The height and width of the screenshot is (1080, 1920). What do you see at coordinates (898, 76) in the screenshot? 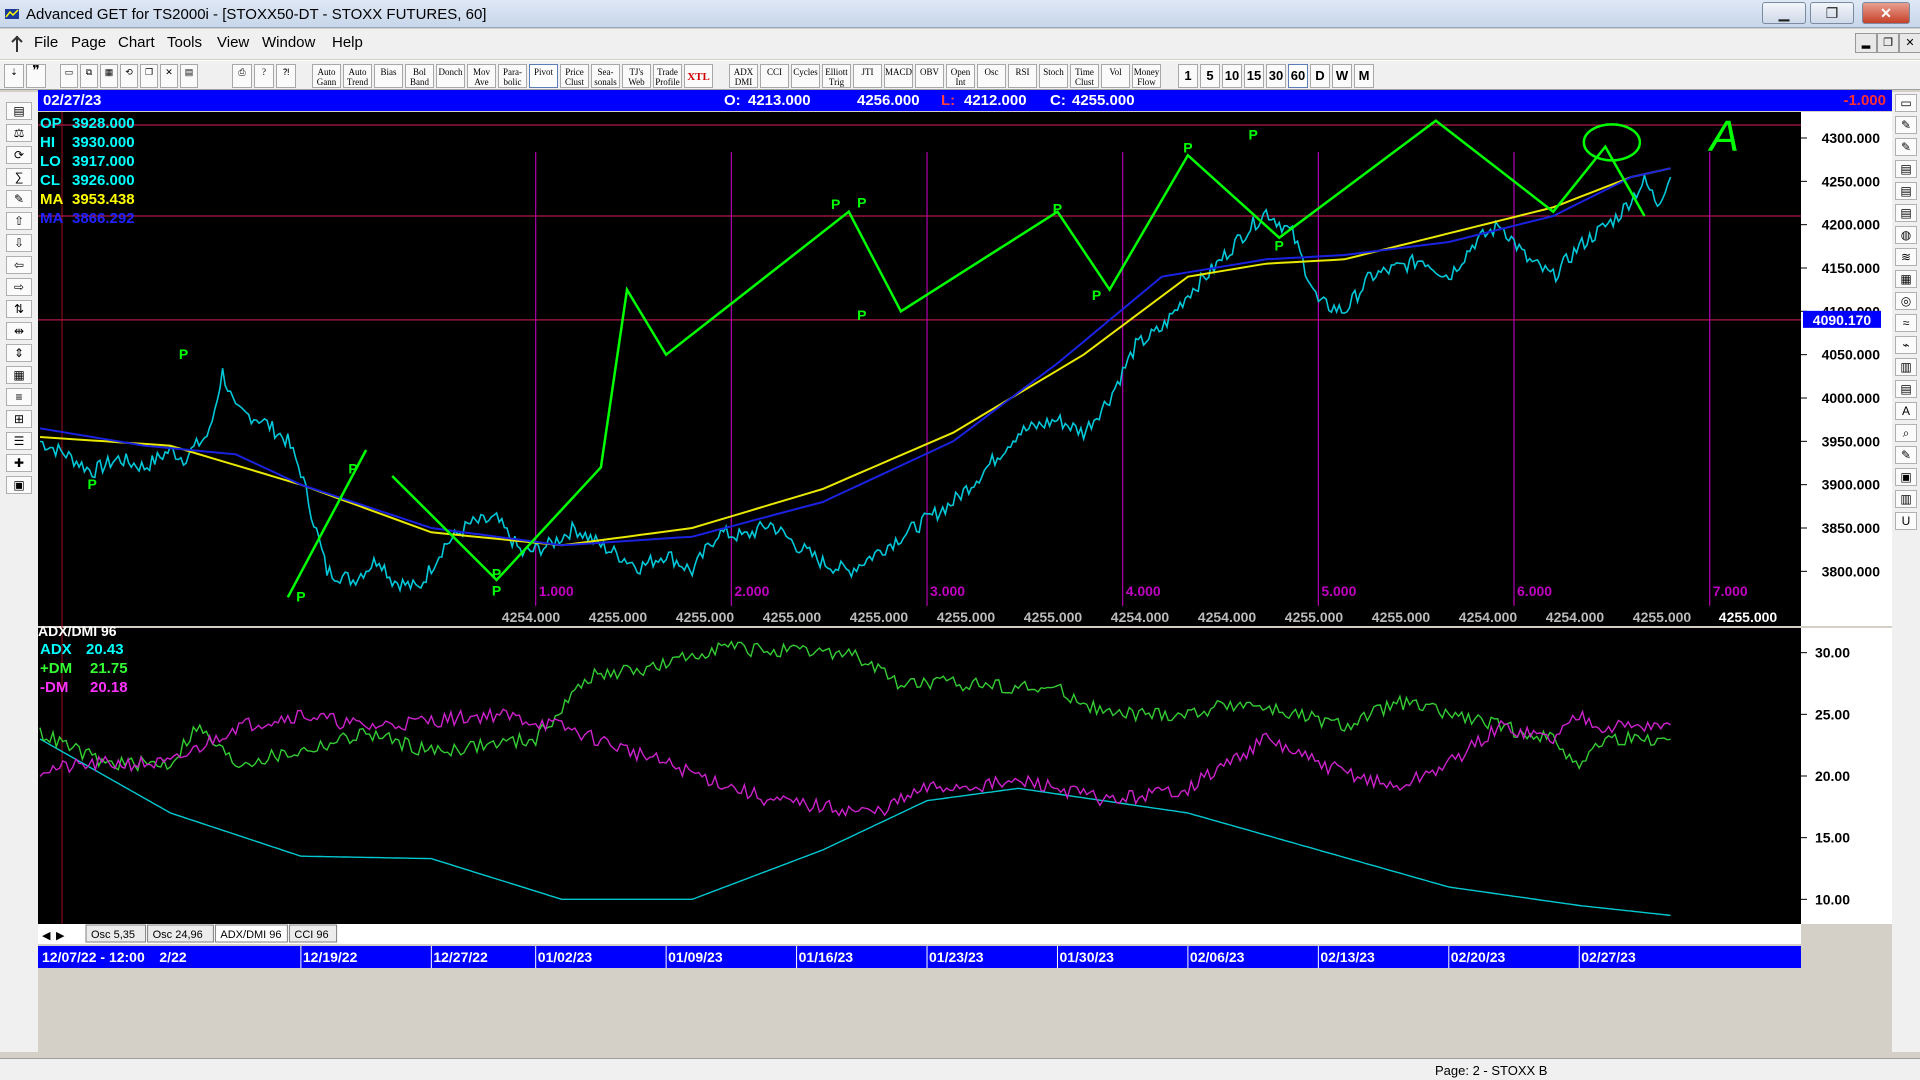
I see `study-button-macd: MACD` at bounding box center [898, 76].